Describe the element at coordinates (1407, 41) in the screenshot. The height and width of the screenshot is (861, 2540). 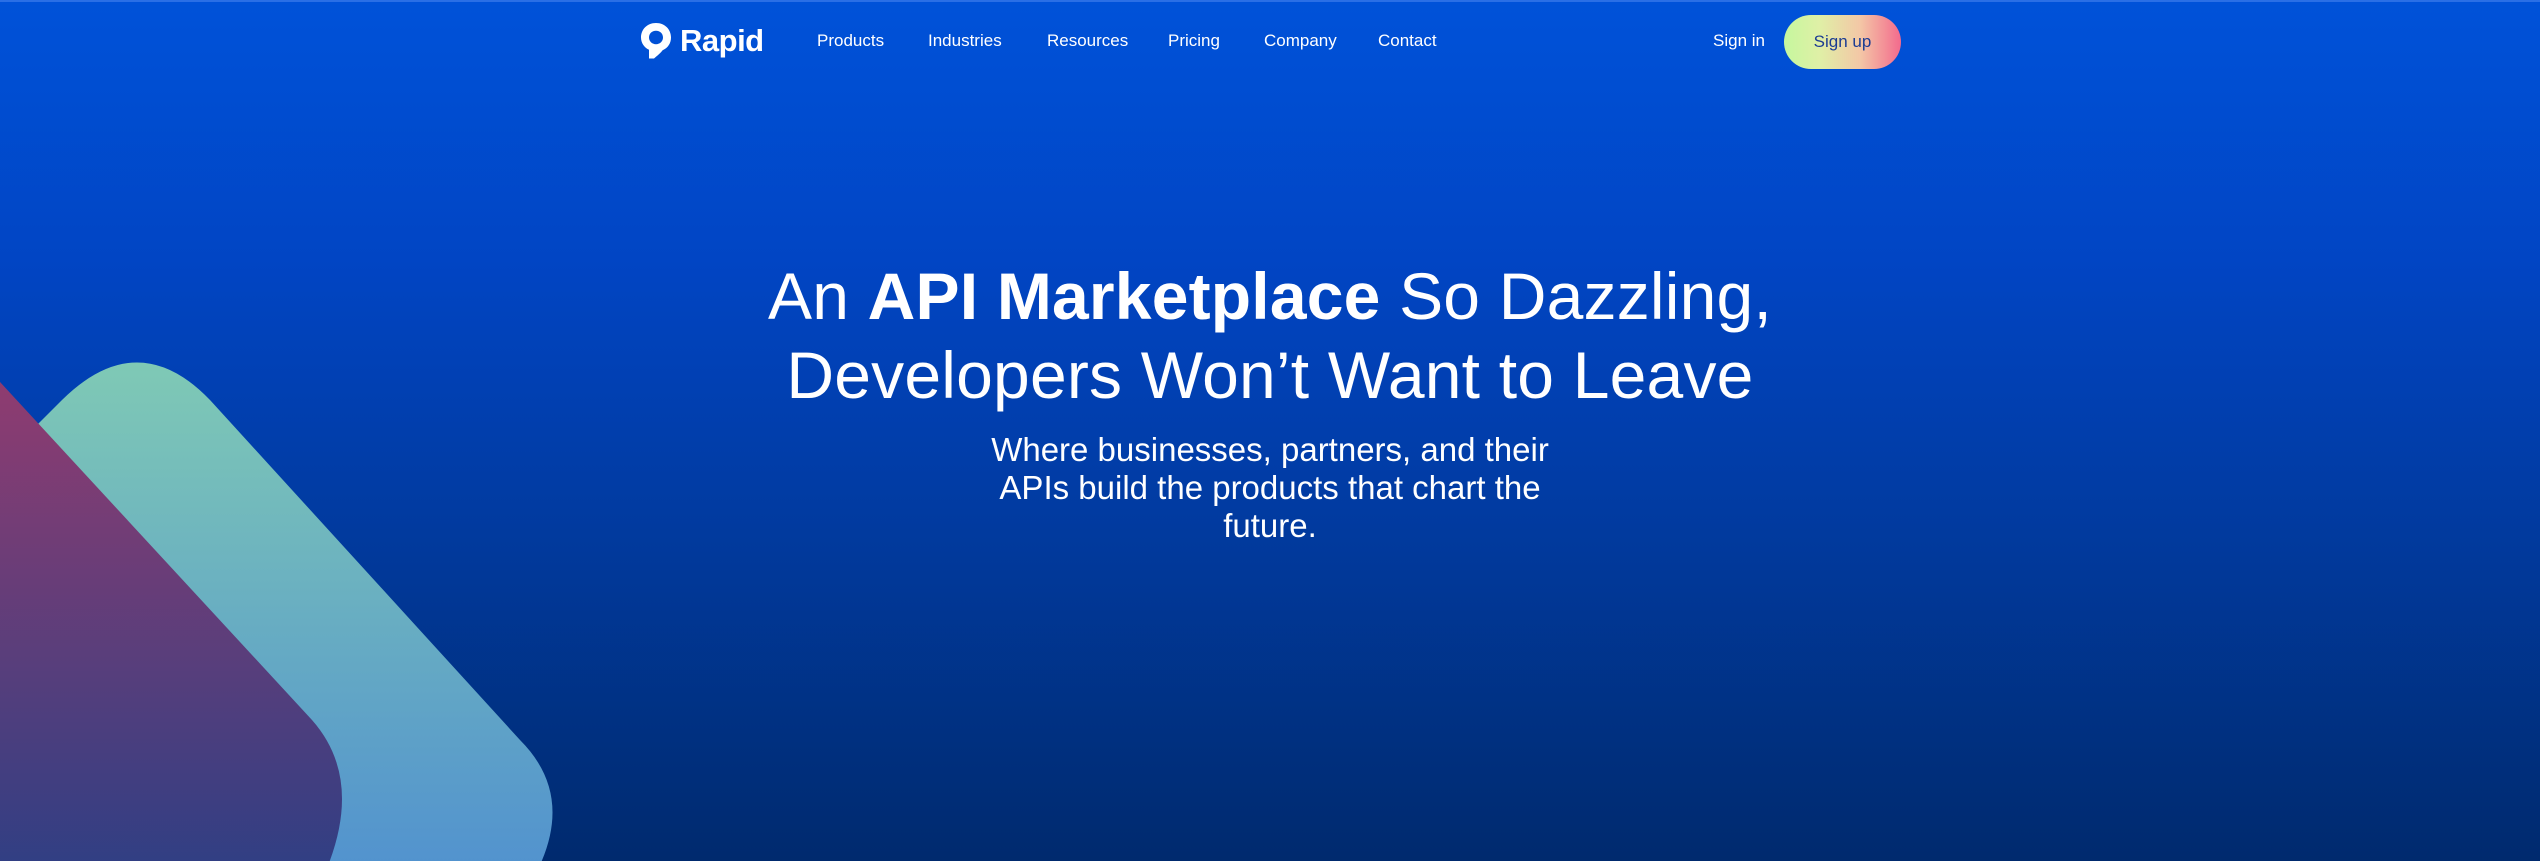
I see `nav-link-contact: Contact` at that location.